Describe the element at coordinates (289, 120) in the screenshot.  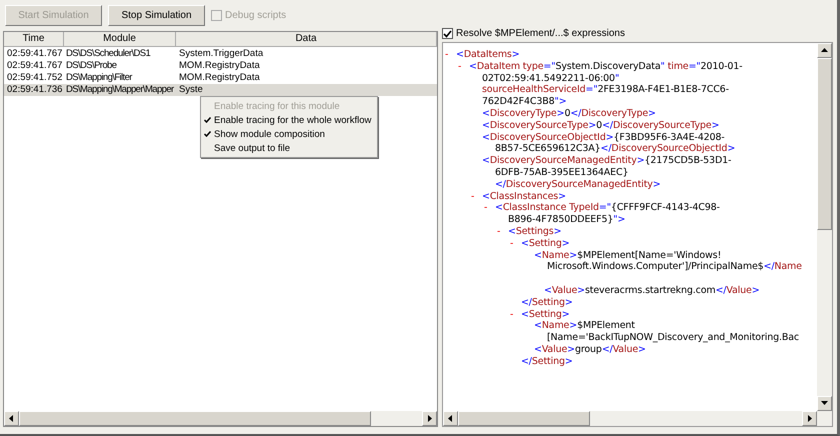
I see `menu-item: Enable tracing for the whole workflow` at that location.